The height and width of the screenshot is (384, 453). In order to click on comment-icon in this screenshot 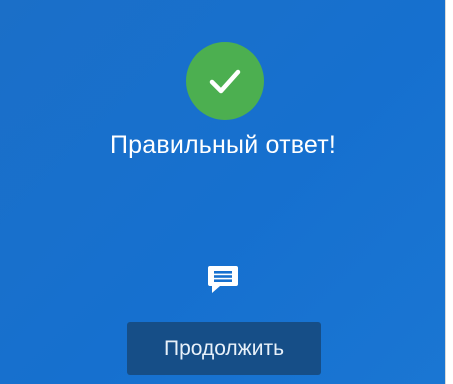, I will do `click(223, 279)`.